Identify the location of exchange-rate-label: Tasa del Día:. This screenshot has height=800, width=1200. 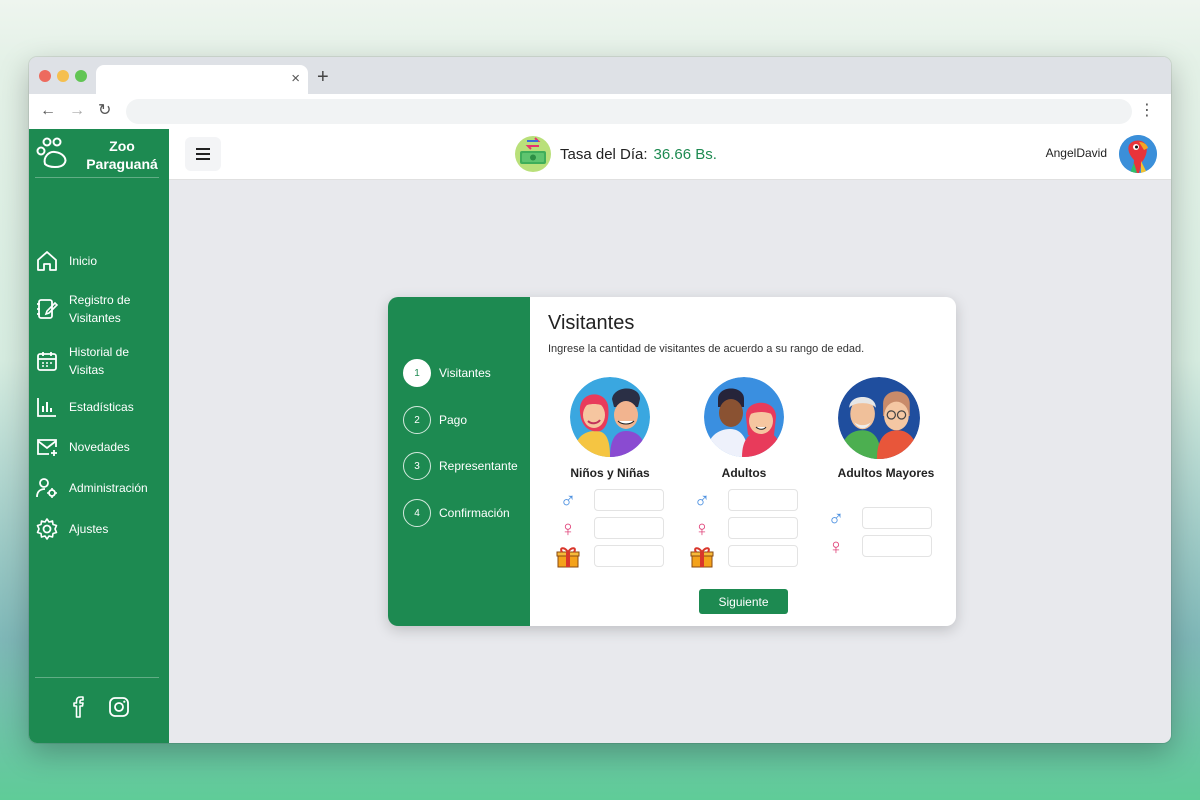
(604, 154).